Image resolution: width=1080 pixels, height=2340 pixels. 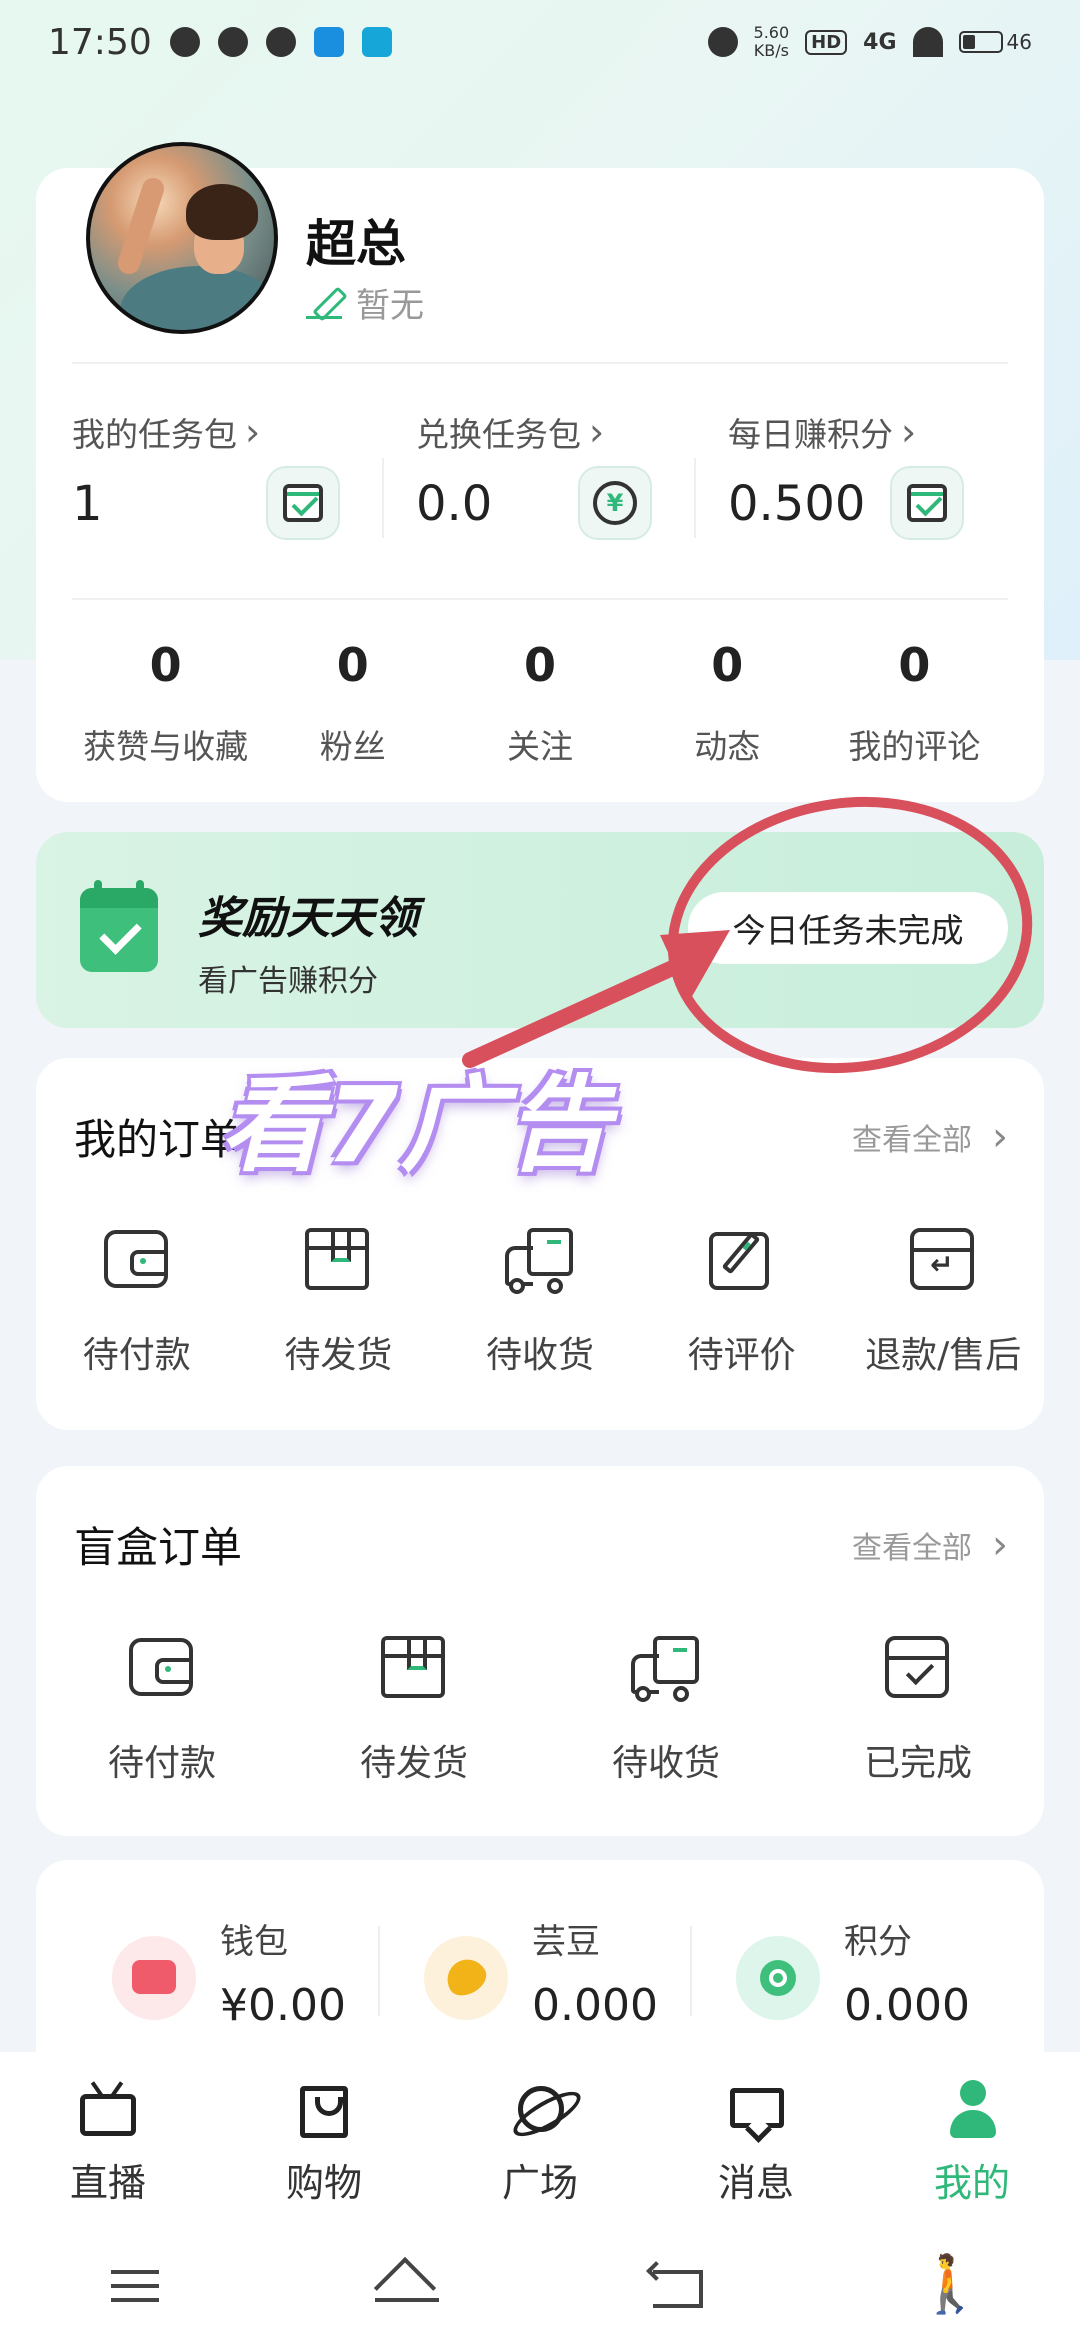 What do you see at coordinates (414, 1710) in the screenshot?
I see `blindbox-pending-shipment: 待发货` at bounding box center [414, 1710].